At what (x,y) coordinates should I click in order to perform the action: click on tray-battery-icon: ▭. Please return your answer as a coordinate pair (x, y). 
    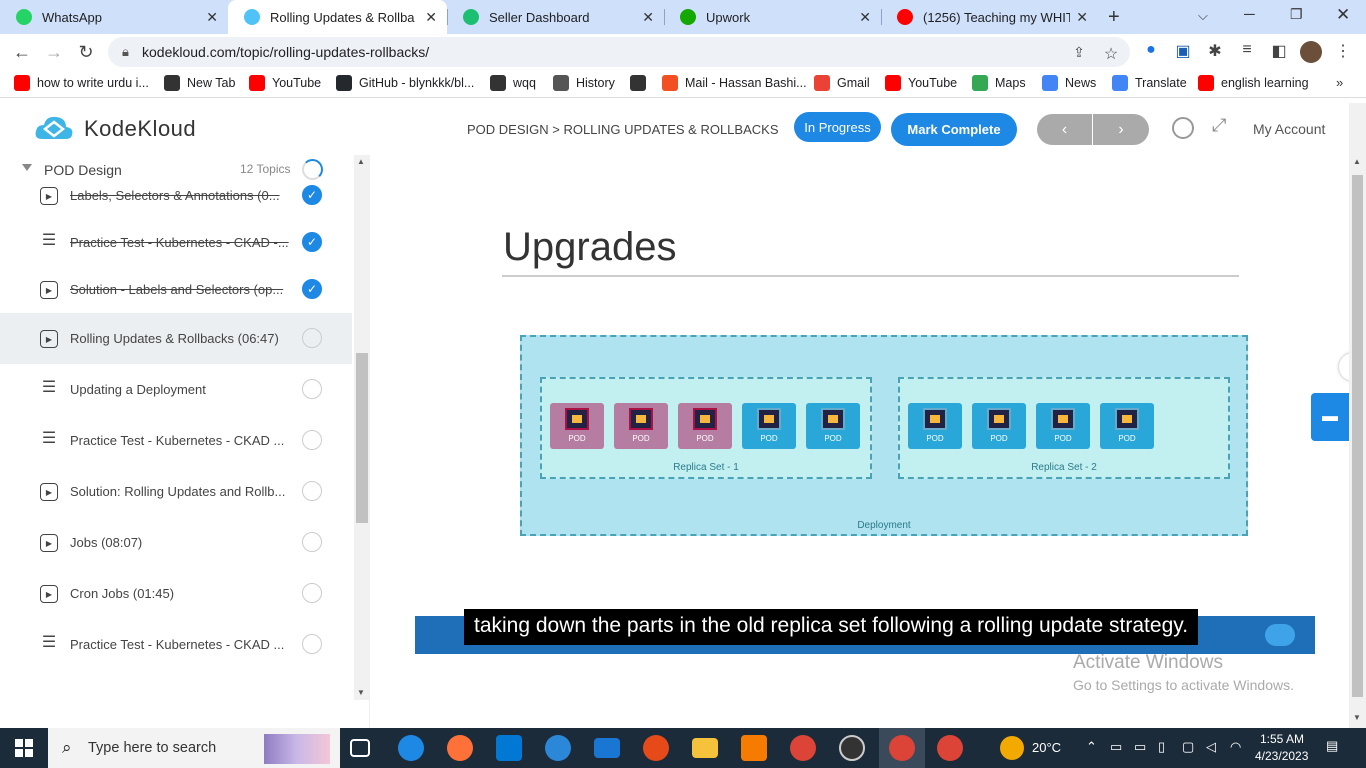
    Looking at the image, I should click on (1140, 747).